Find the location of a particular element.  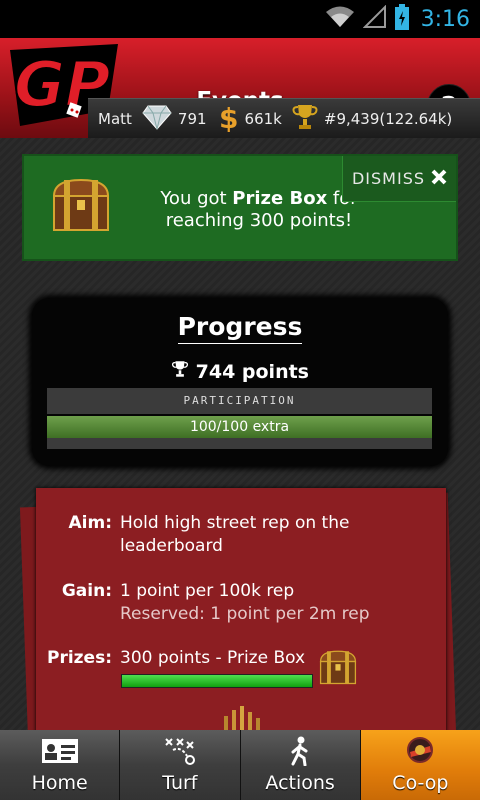

progress-title-text: Progress is located at coordinates (240, 328).